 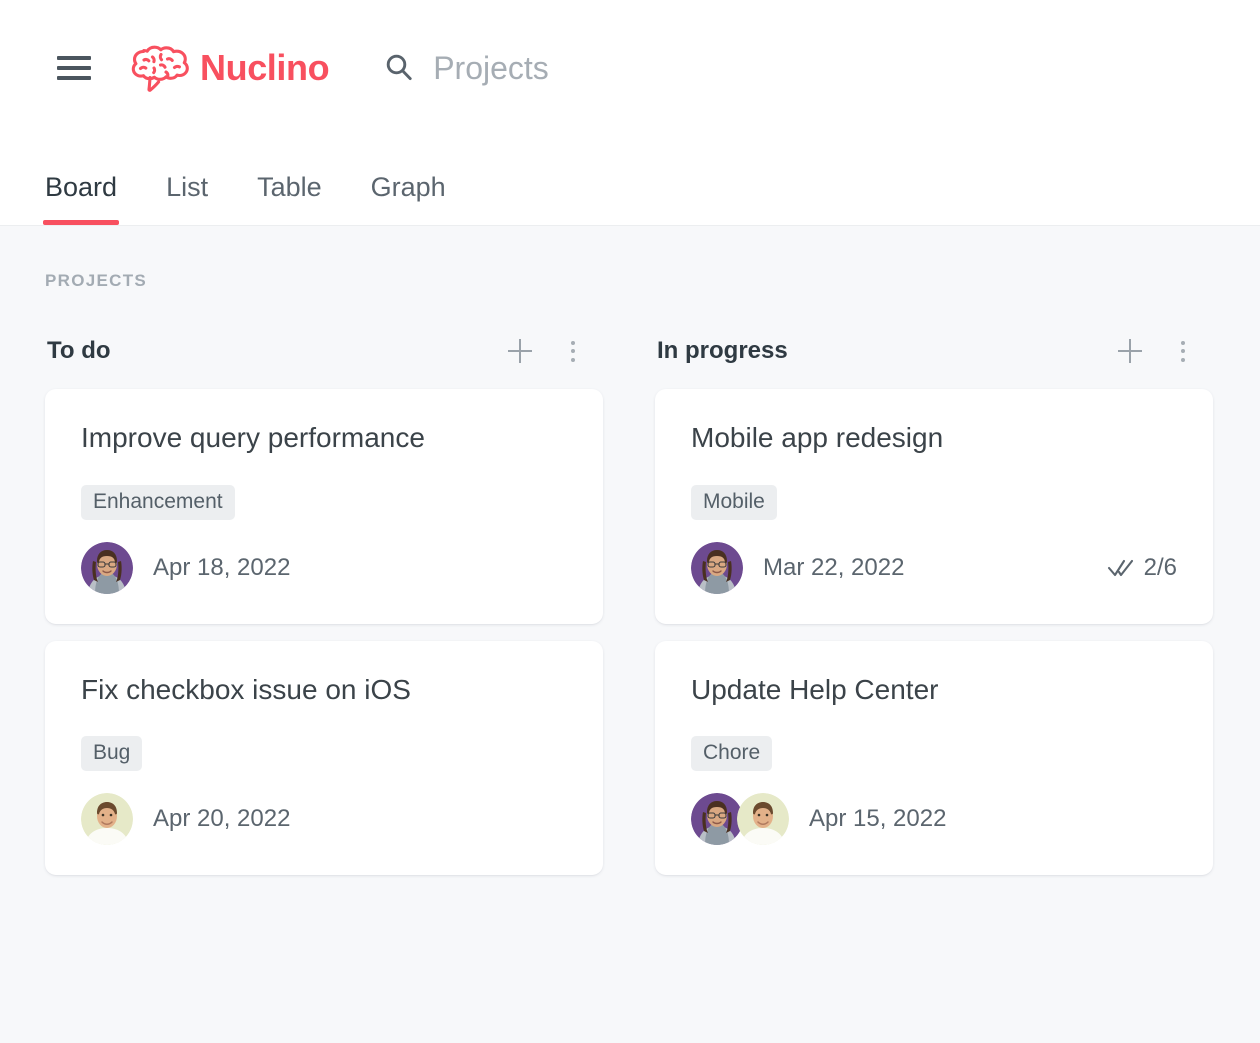 I want to click on card-task-progress: 2/6, so click(x=1142, y=568).